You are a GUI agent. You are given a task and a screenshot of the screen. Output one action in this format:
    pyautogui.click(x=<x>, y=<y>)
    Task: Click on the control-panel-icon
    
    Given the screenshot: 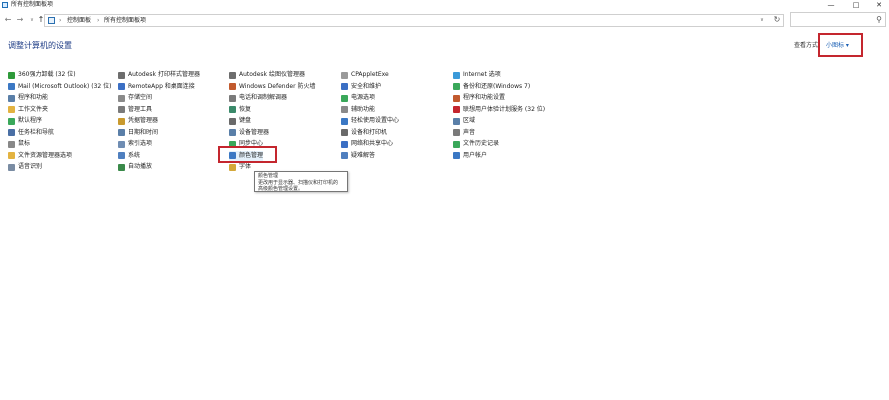 What is the action you would take?
    pyautogui.click(x=5, y=5)
    